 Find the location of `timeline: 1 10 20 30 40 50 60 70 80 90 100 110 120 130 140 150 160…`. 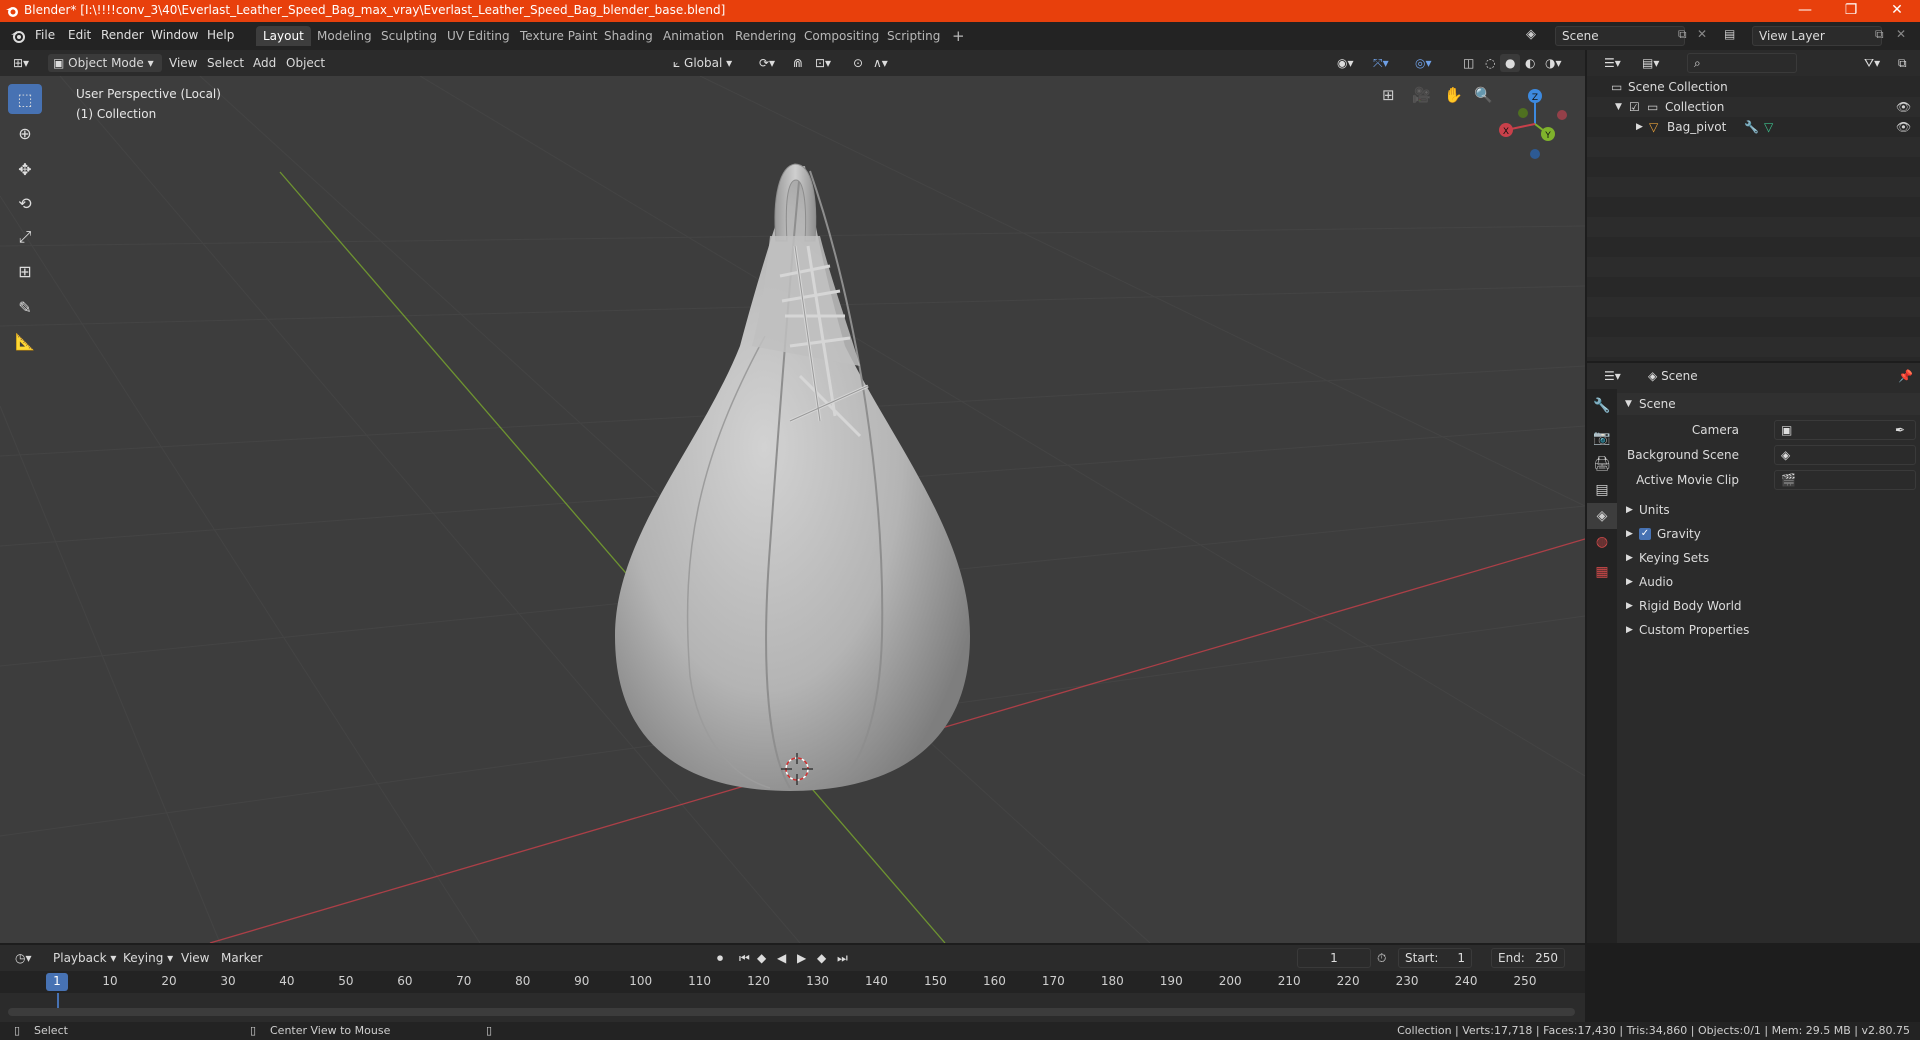

timeline: 1 10 20 30 40 50 60 70 80 90 100 110 120 130 140 150 160… is located at coordinates (792, 996).